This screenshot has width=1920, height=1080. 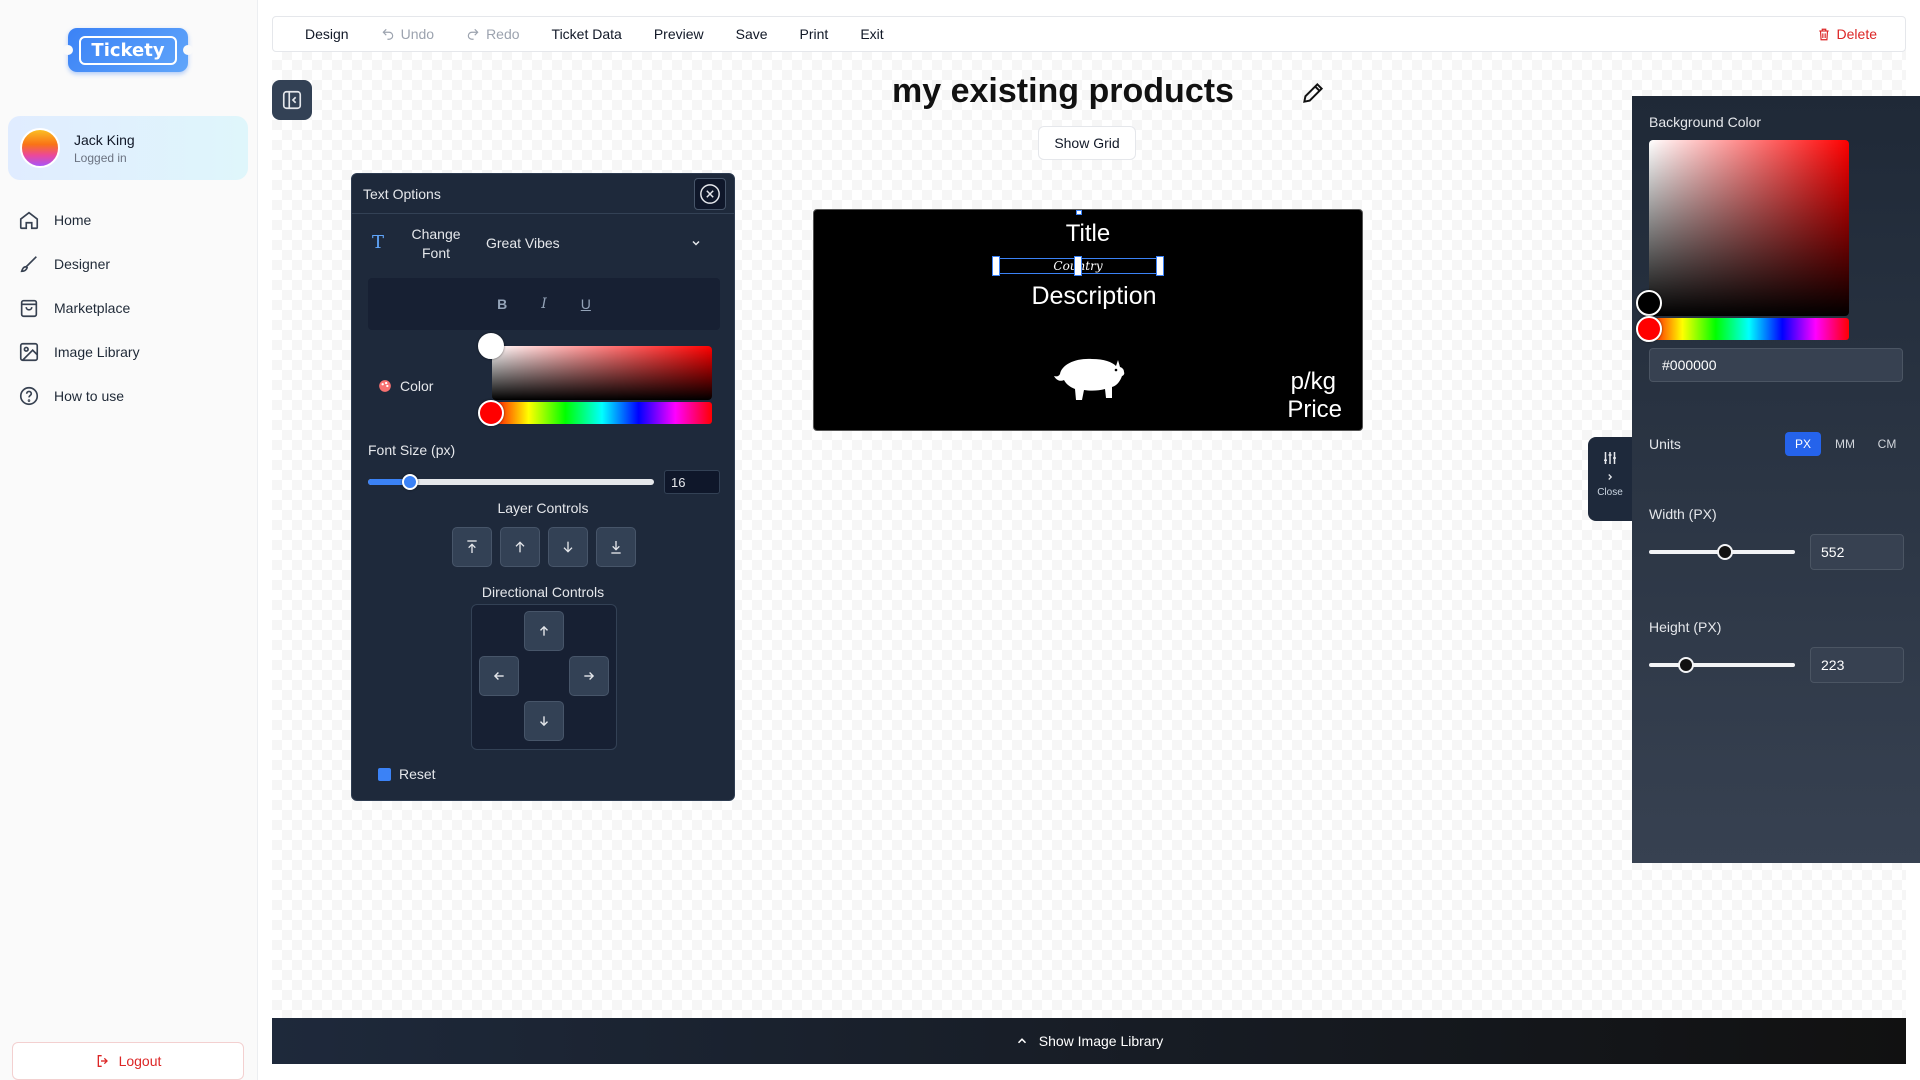 What do you see at coordinates (1314, 410) in the screenshot?
I see `ticket-price-text: Price` at bounding box center [1314, 410].